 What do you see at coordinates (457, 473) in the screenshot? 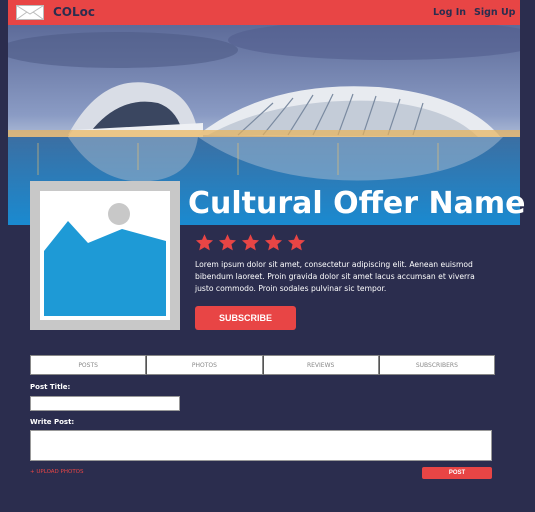
I see `post-button: POST` at bounding box center [457, 473].